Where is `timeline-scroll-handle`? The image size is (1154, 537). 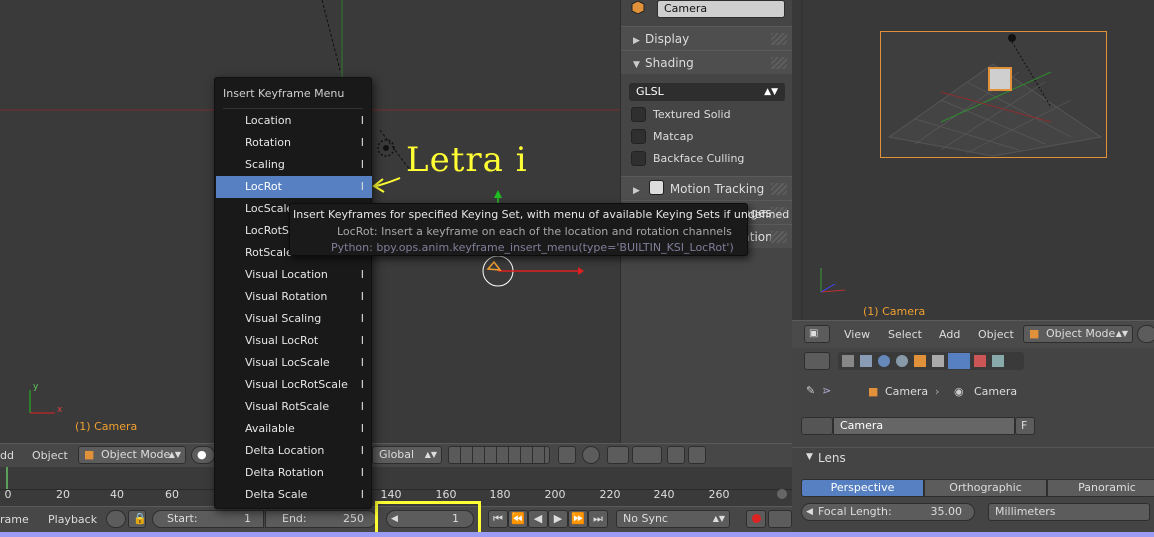 timeline-scroll-handle is located at coordinates (782, 494).